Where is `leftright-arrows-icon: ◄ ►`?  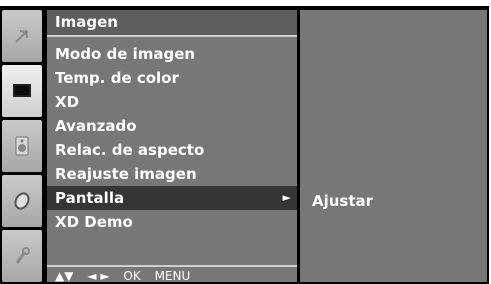 leftright-arrows-icon: ◄ ► is located at coordinates (98, 276).